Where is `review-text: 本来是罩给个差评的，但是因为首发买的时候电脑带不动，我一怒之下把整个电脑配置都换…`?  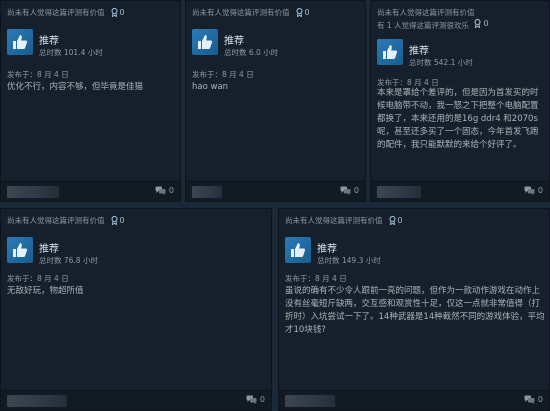 review-text: 本来是罩给个差评的，但是因为首发买的时候电脑带不动，我一怒之下把整个电脑配置都换… is located at coordinates (458, 119).